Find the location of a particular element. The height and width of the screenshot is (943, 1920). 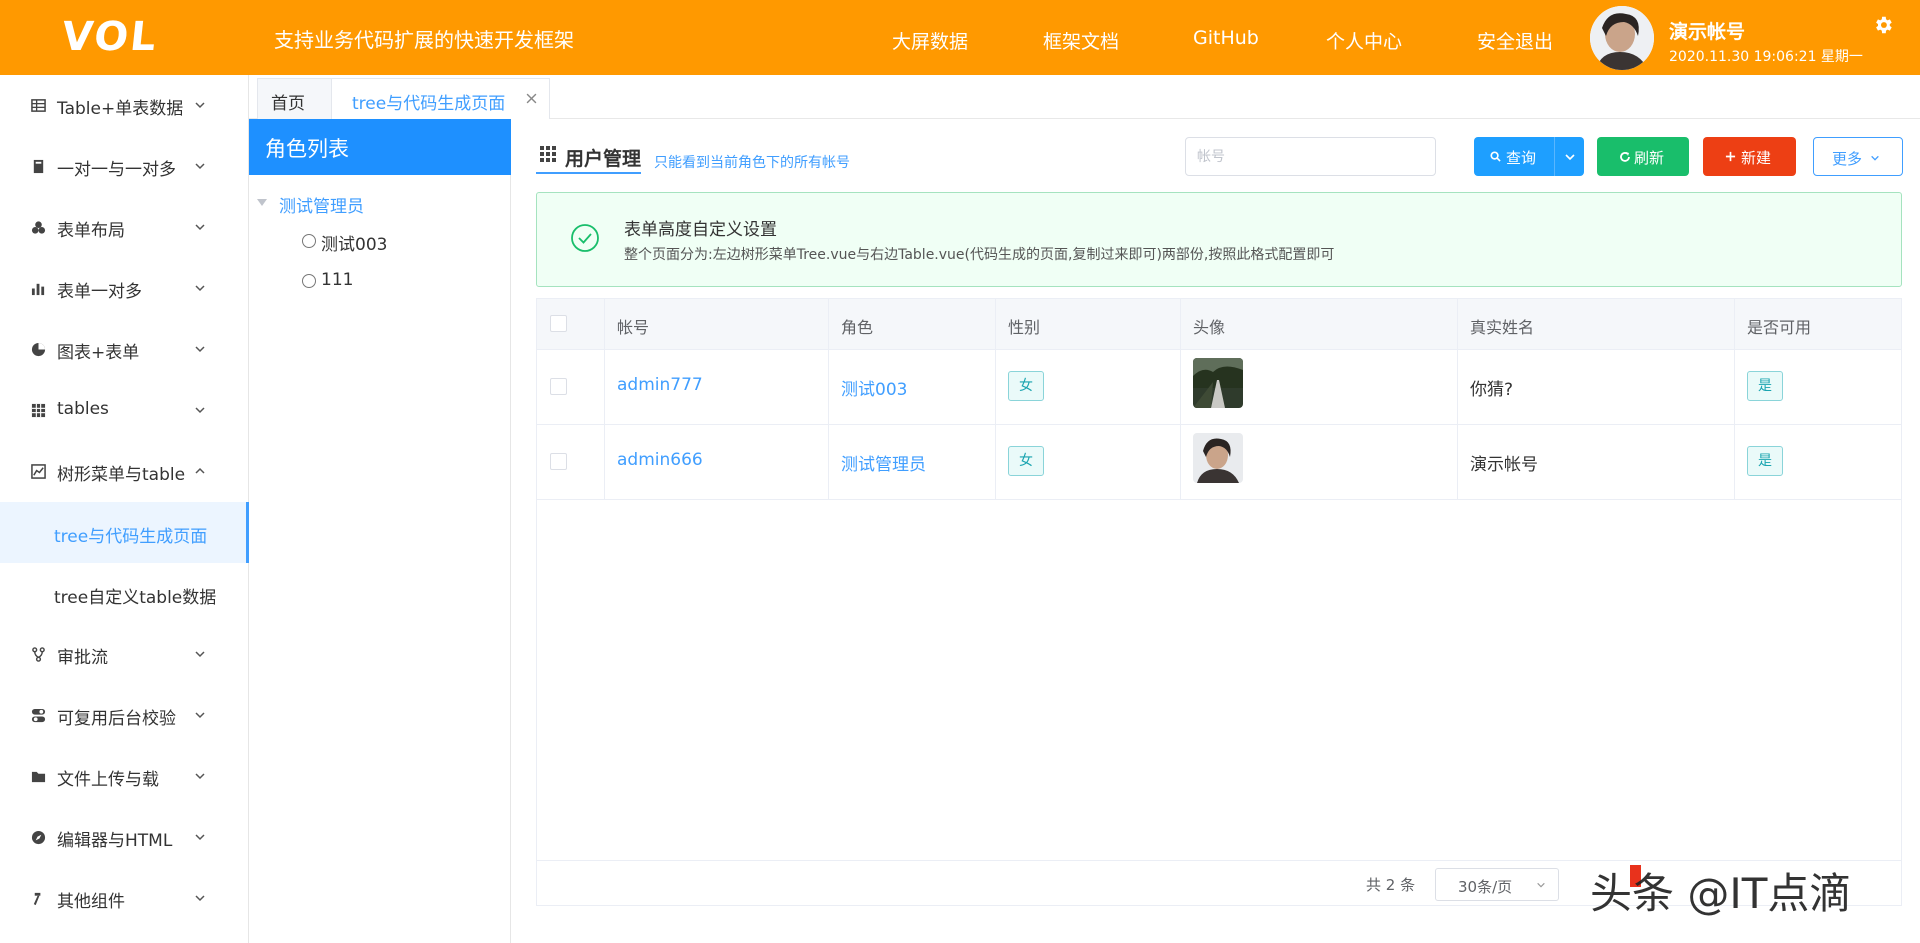

sidebar-subitem-tree-codegen: tree与代码生成页面 is located at coordinates (124, 532).